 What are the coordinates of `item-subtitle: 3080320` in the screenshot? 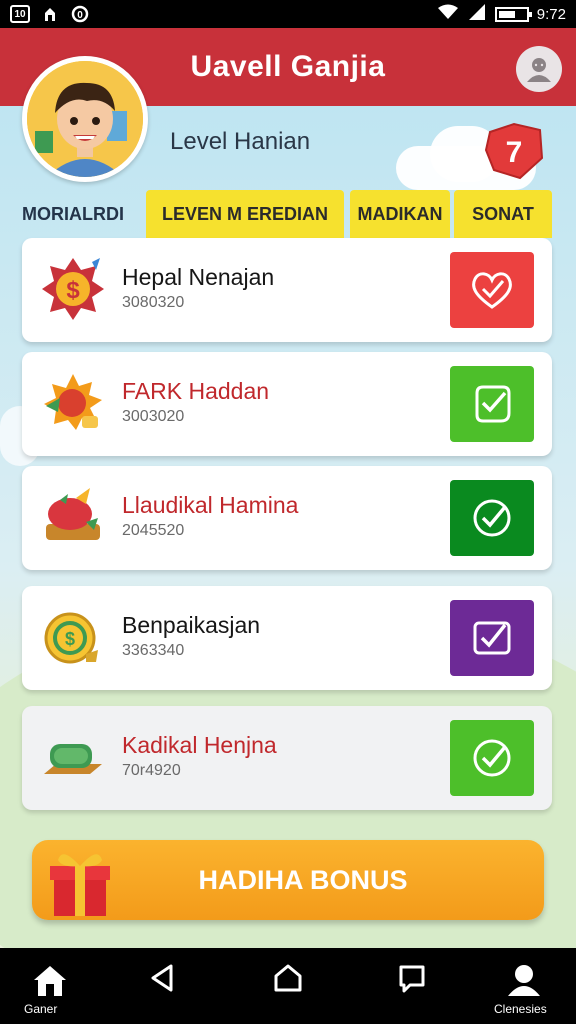 It's located at (153, 302).